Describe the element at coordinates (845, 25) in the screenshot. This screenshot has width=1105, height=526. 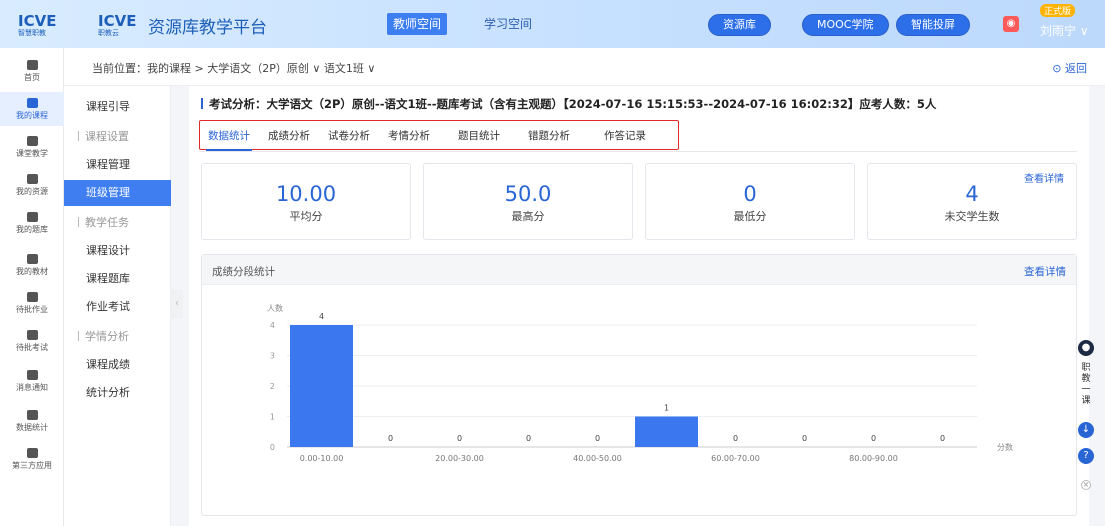
I see `mooc-button: MOOC学院` at that location.